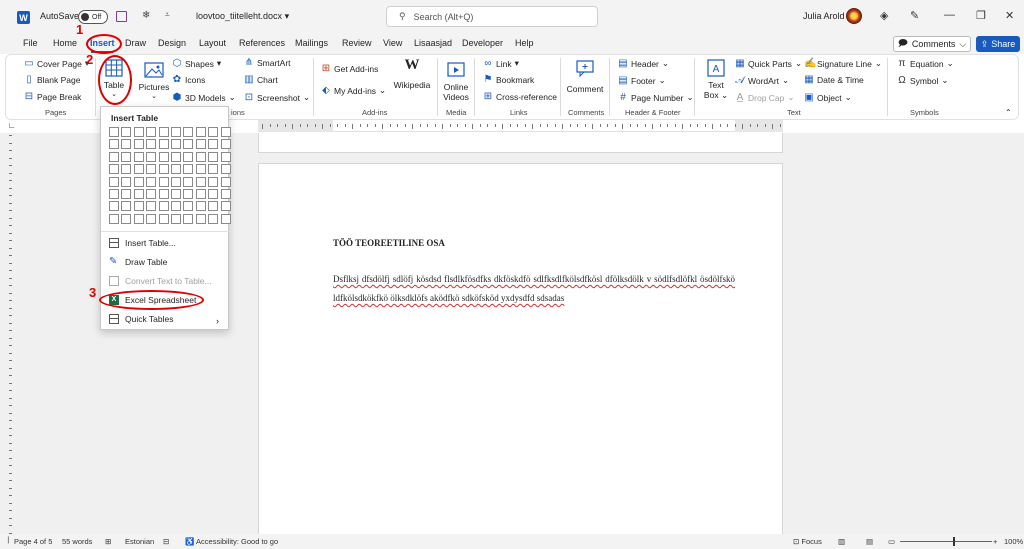  What do you see at coordinates (482, 43) in the screenshot?
I see `tab-developer: Developer` at bounding box center [482, 43].